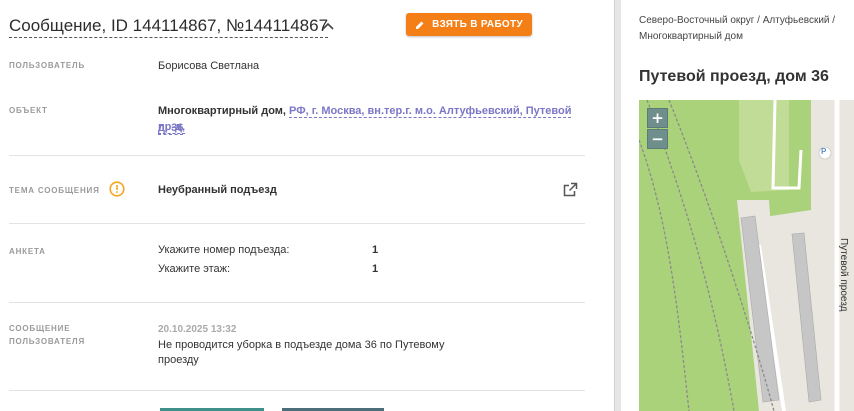 The width and height of the screenshot is (854, 411). What do you see at coordinates (40, 328) in the screenshot?
I see `message-label: СООБЩЕНИЕ` at bounding box center [40, 328].